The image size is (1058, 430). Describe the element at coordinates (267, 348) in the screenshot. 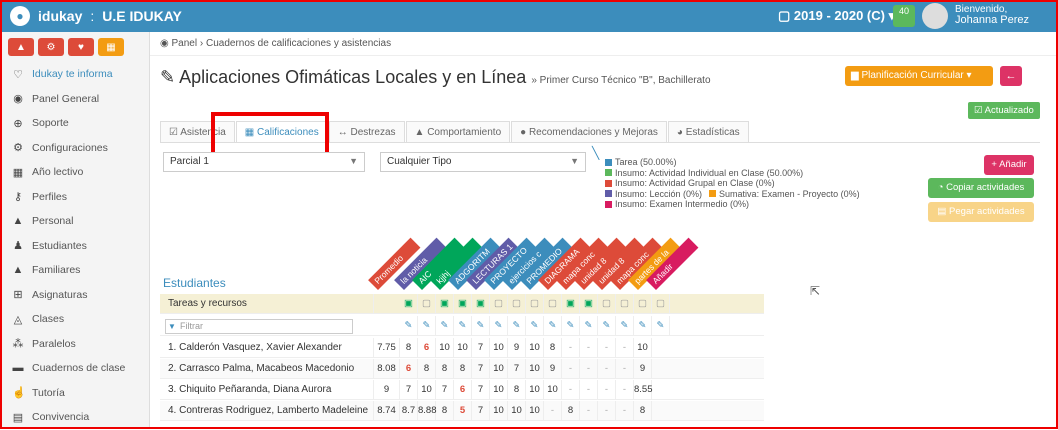

I see `student-name: 1. Calderón Vasquez, Xavier Alexander` at that location.